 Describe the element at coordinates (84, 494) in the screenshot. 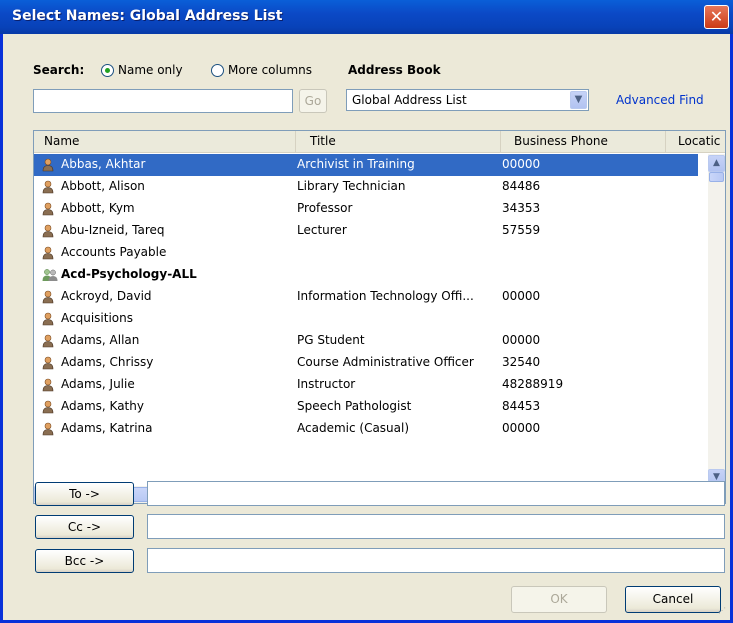

I see `to-button: To ->` at that location.